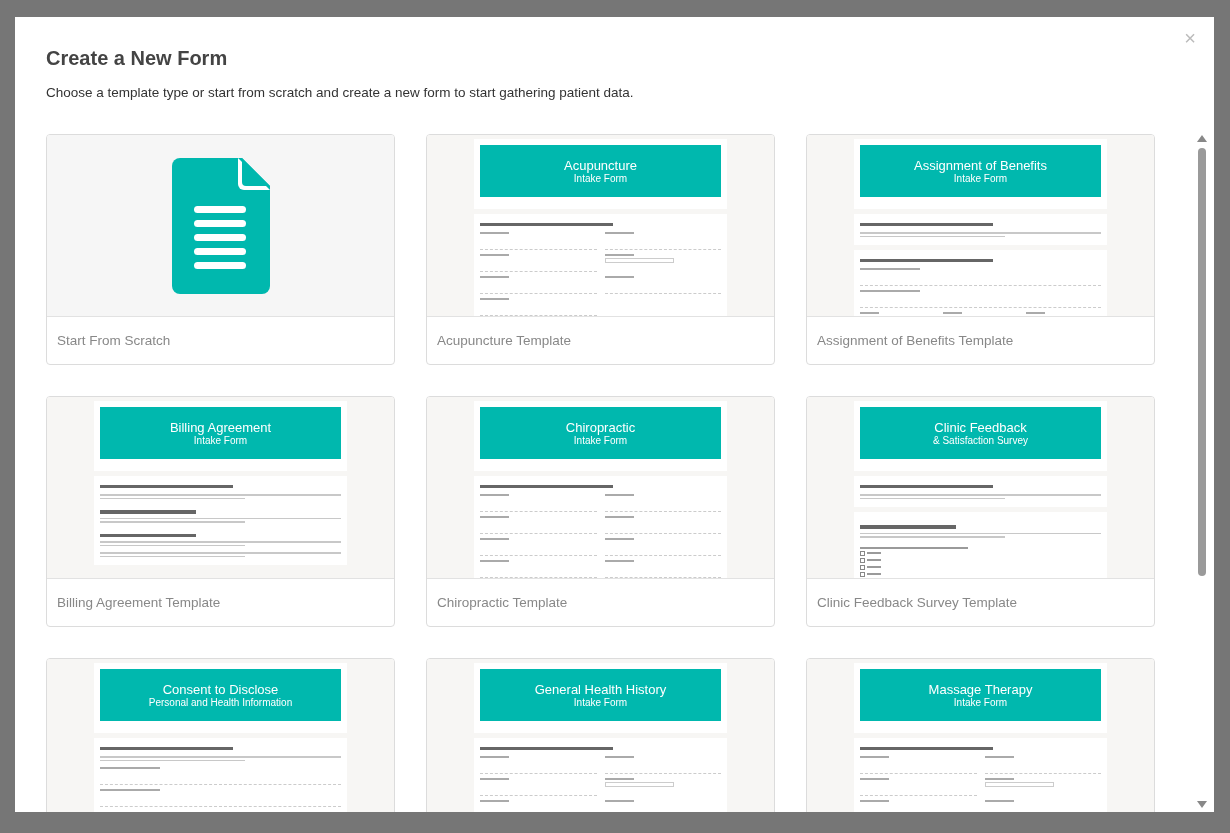 The height and width of the screenshot is (833, 1230). Describe the element at coordinates (980, 440) in the screenshot. I see `banner-subtitle: & Satisfaction Survey` at that location.